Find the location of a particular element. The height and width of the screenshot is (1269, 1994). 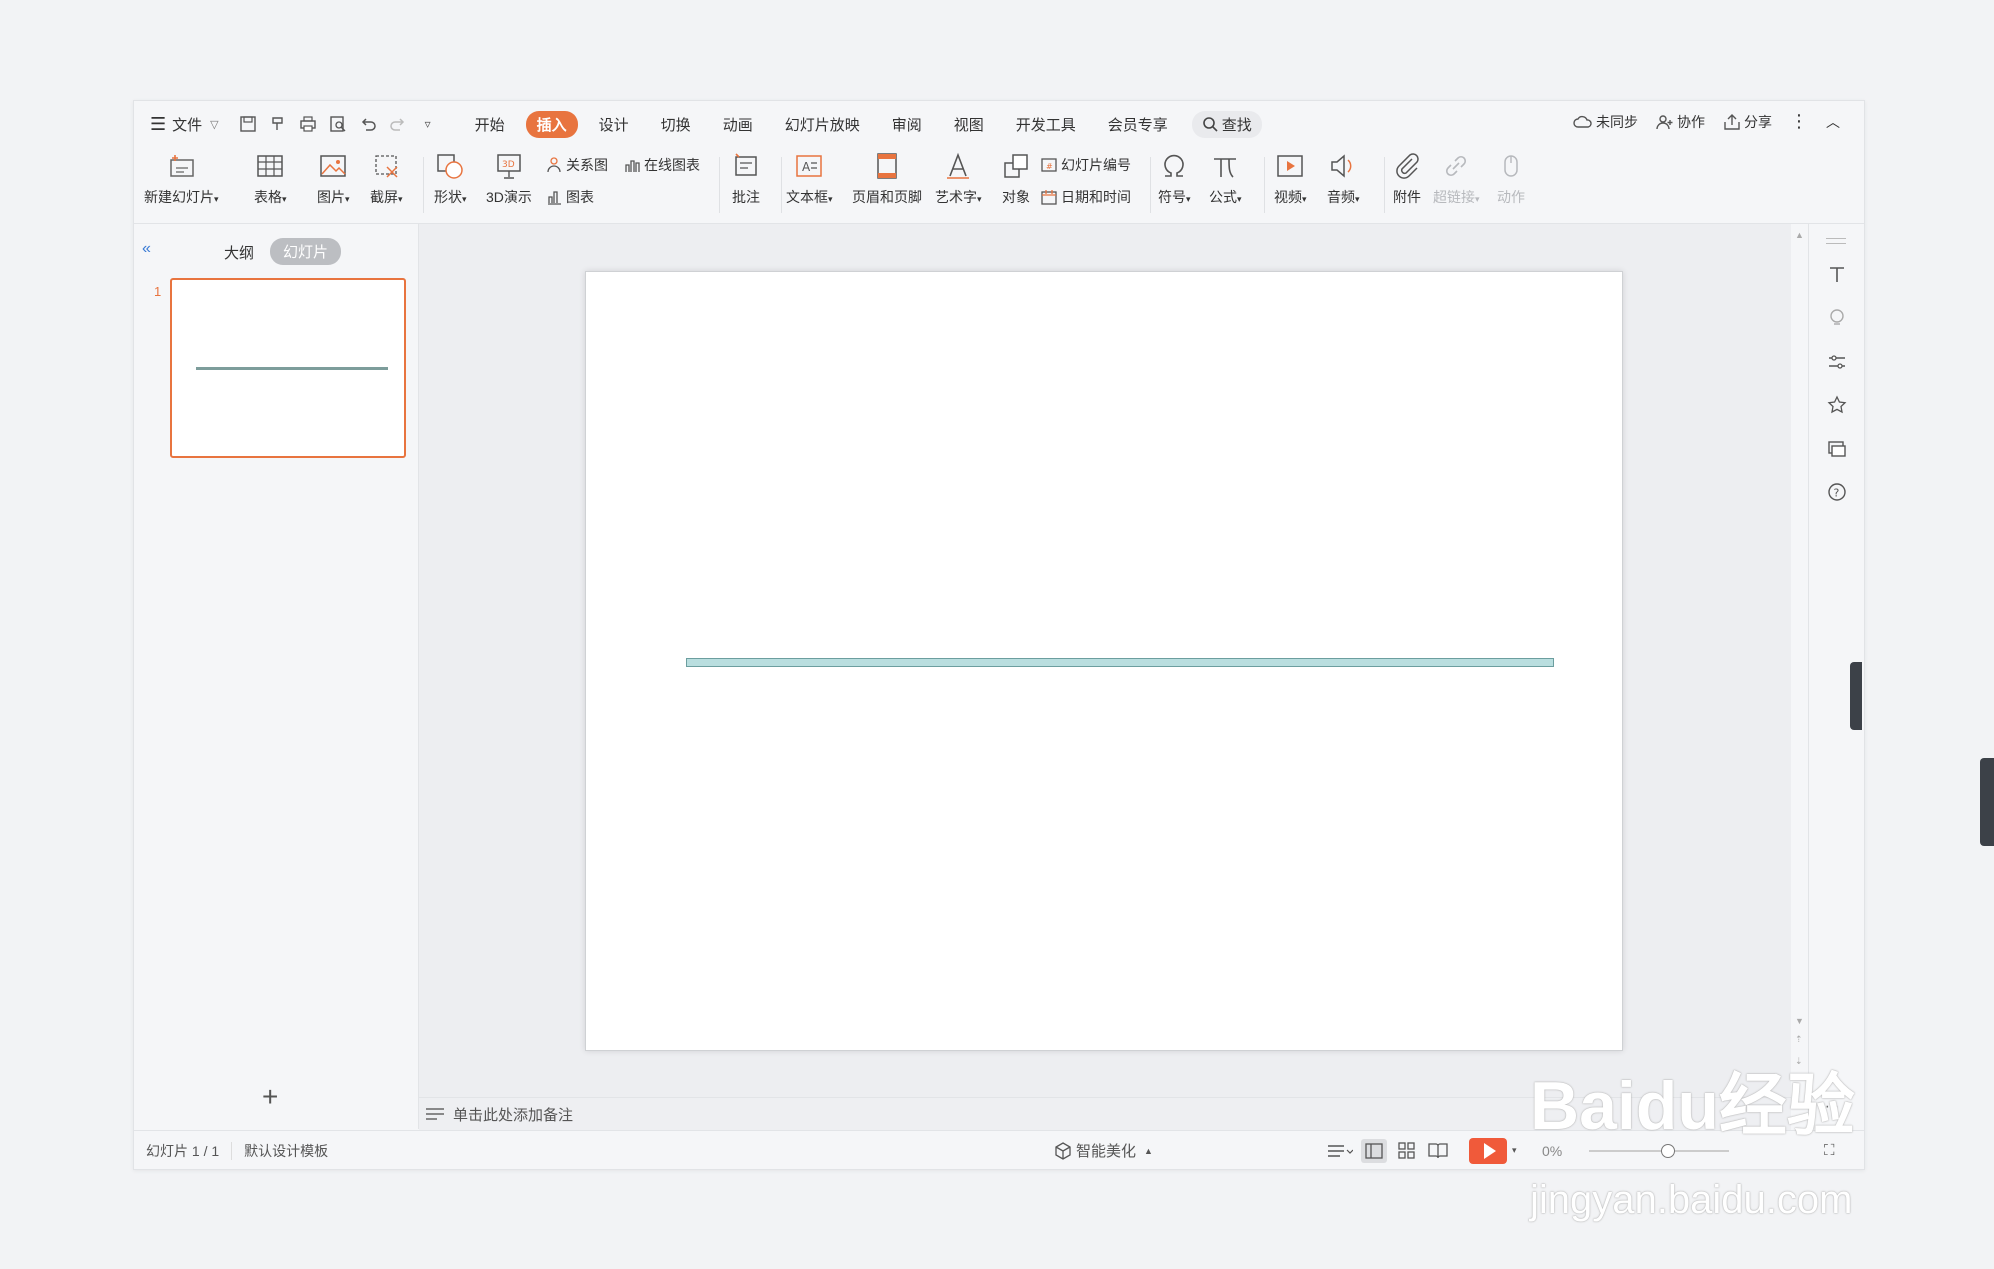

share-icon is located at coordinates (1732, 121).